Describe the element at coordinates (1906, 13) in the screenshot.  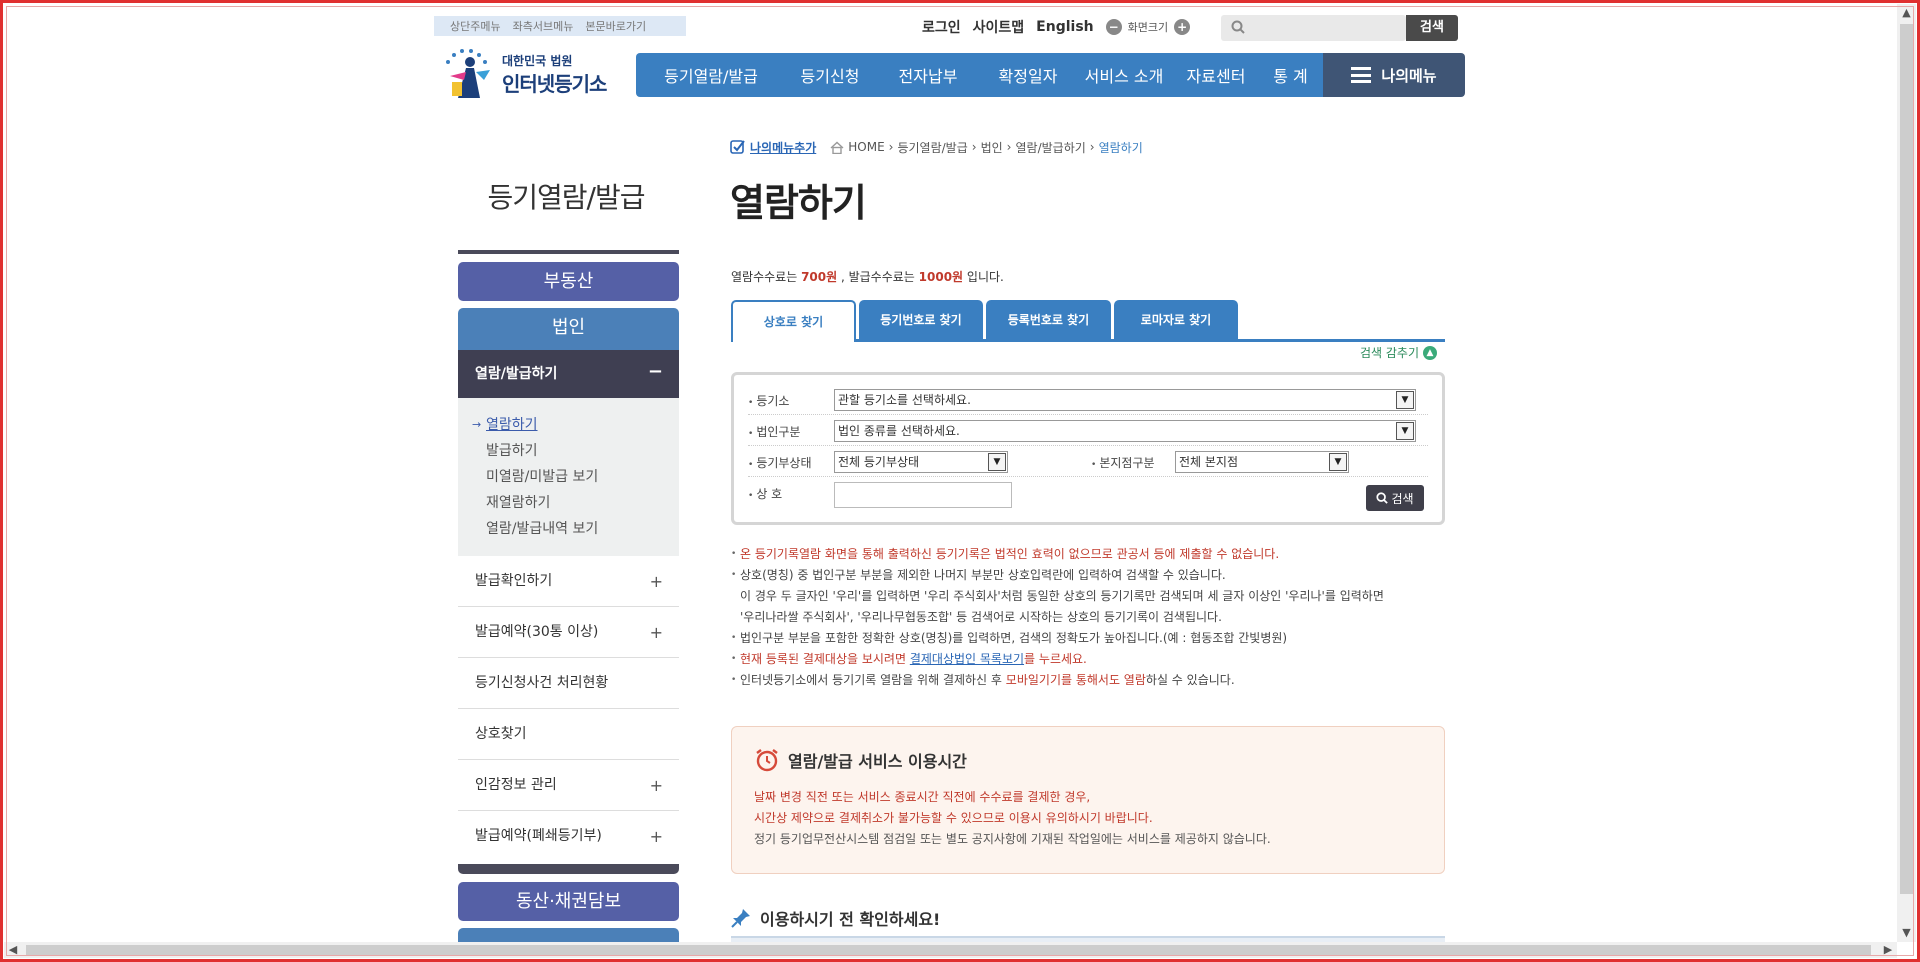
I see `scroll-up-icon: ▲` at that location.